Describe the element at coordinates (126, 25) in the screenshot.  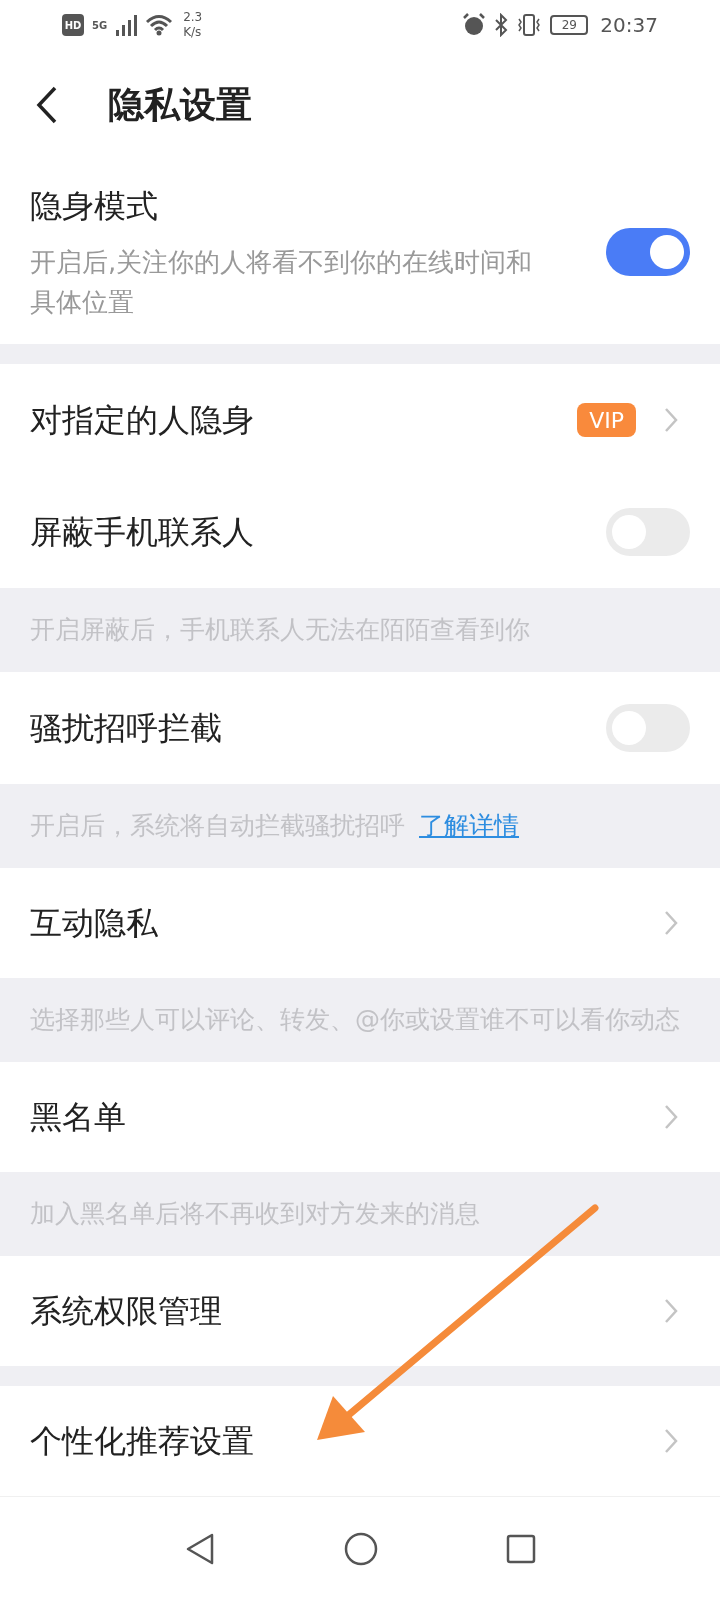
I see `signal-icon` at that location.